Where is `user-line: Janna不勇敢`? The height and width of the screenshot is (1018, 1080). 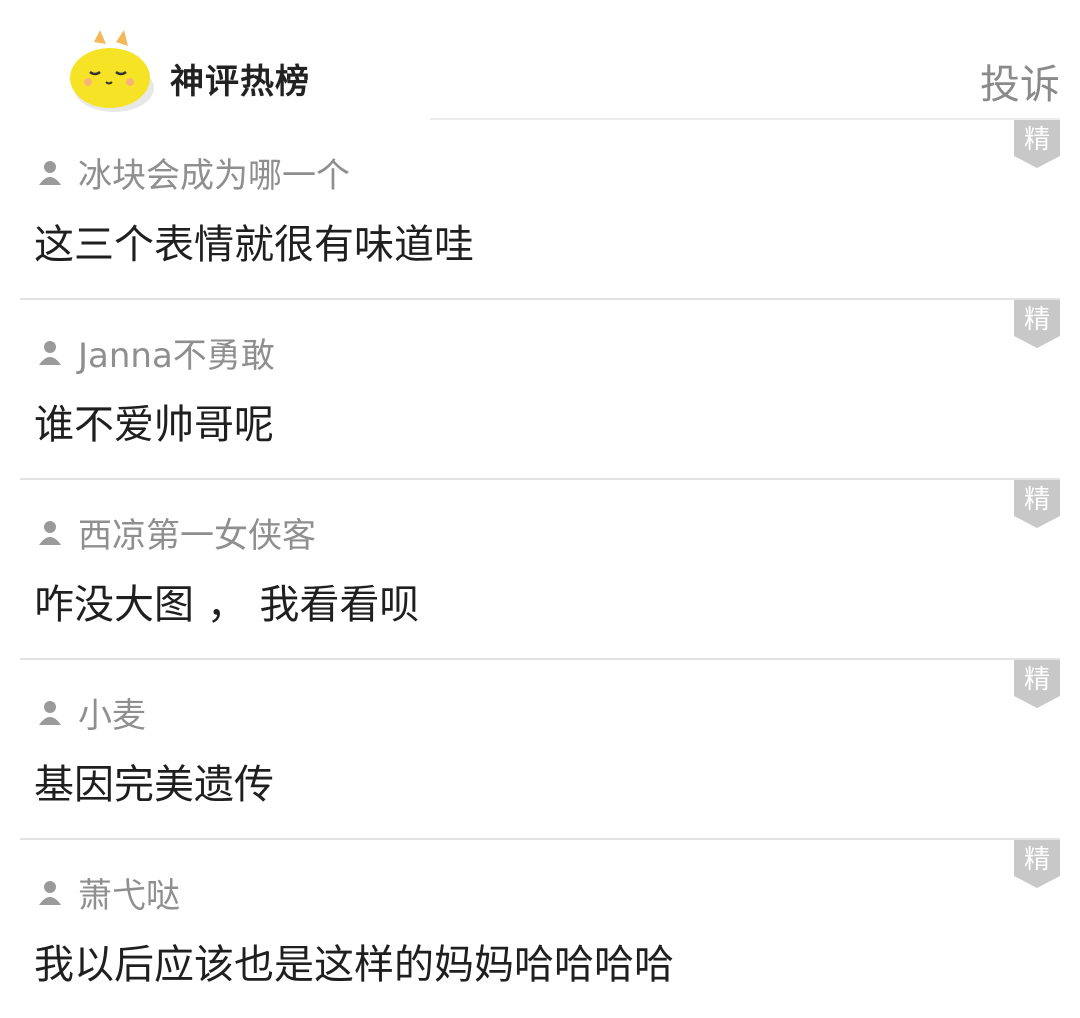
user-line: Janna不勇敢 is located at coordinates (155, 352).